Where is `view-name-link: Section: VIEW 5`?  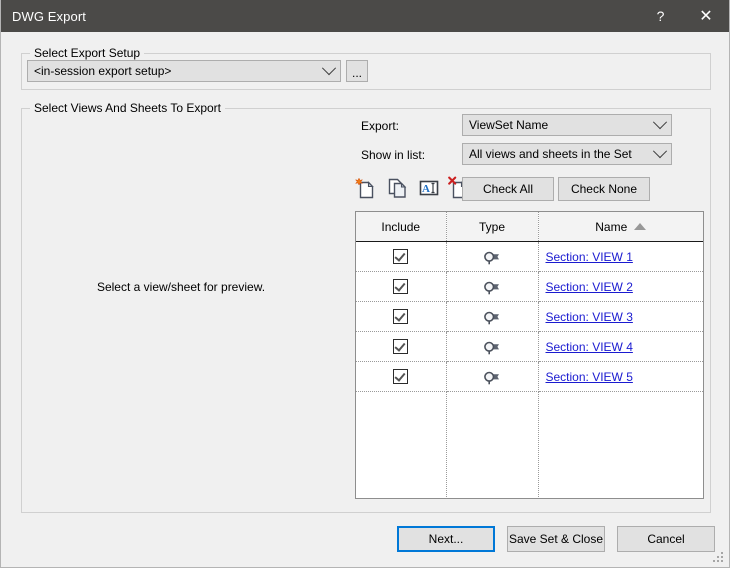 view-name-link: Section: VIEW 5 is located at coordinates (589, 377).